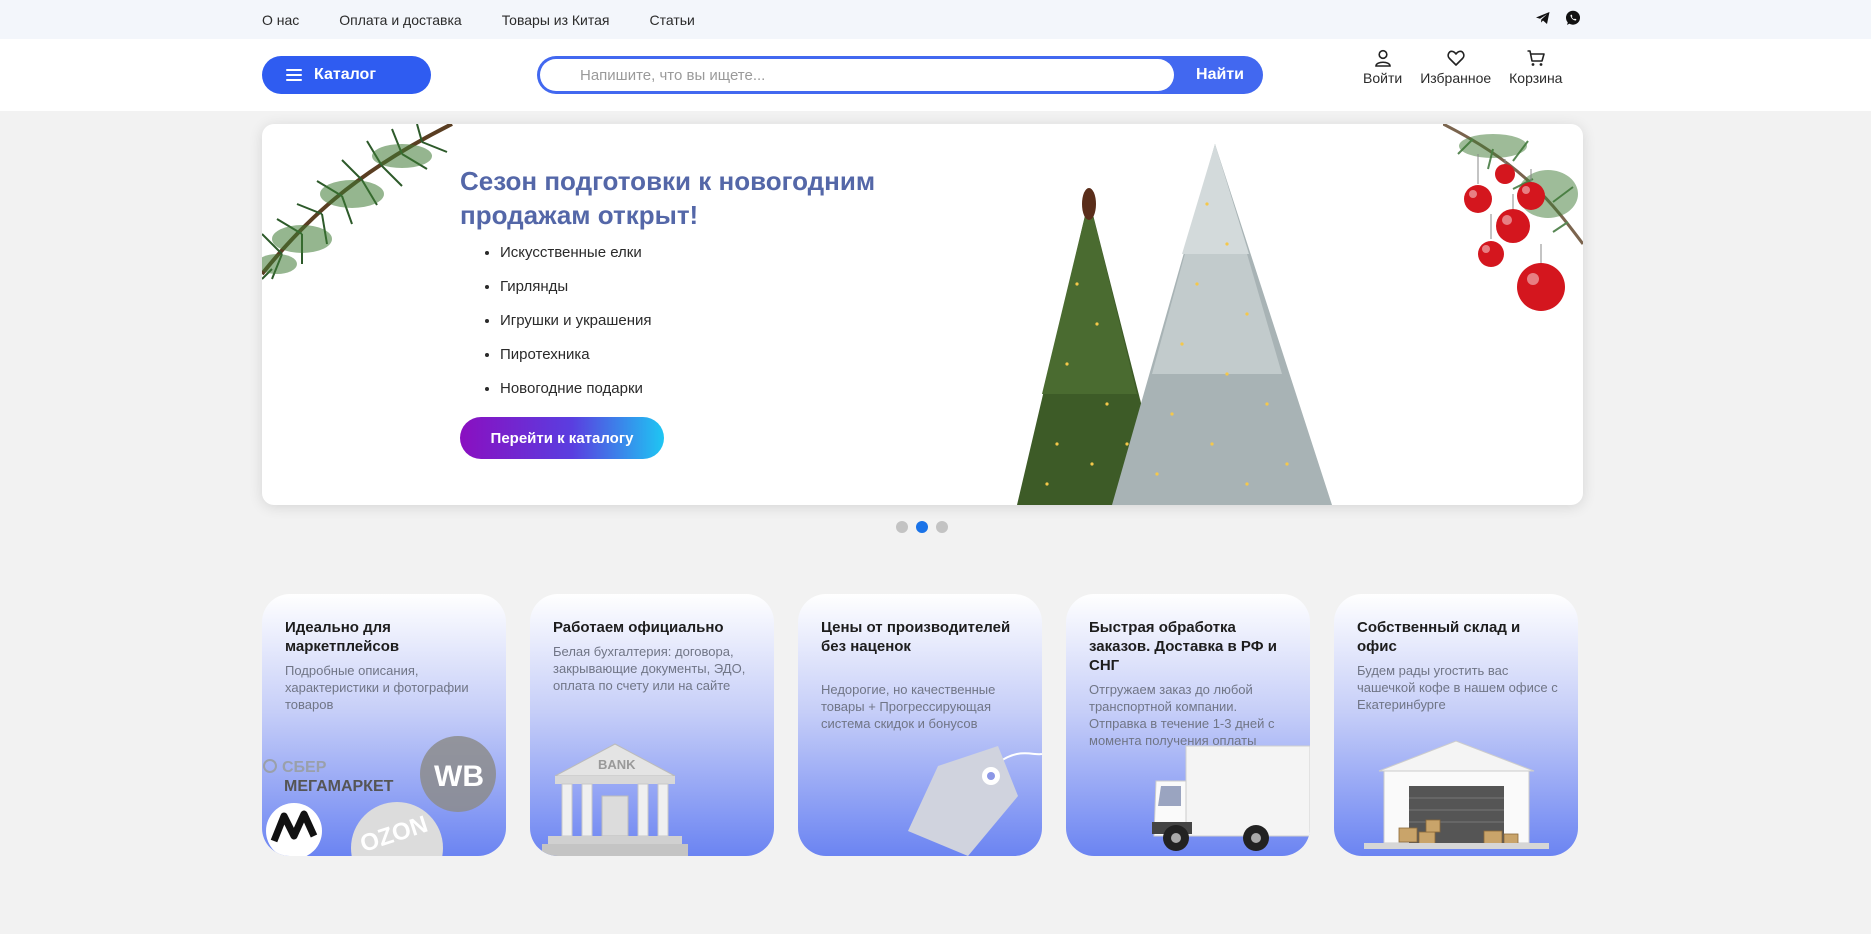 This screenshot has height=934, width=1871. I want to click on price-tag-image, so click(975, 801).